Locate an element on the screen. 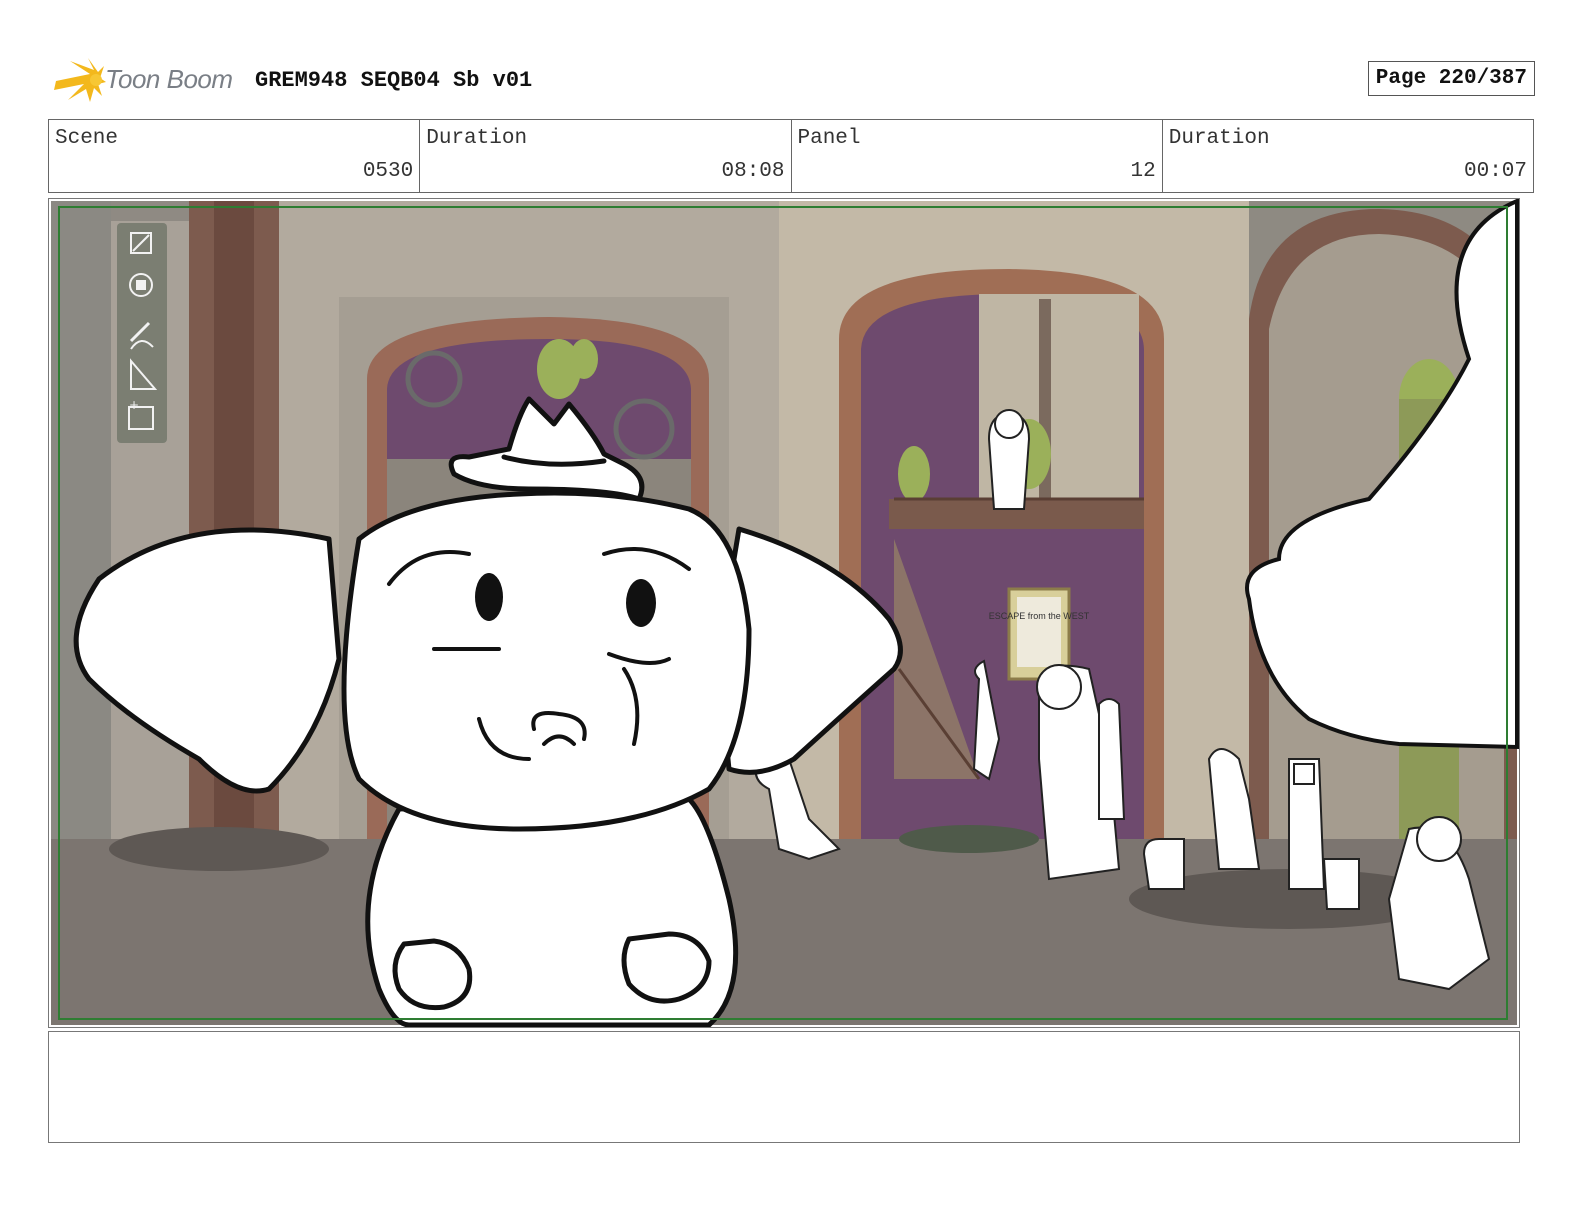 The width and height of the screenshot is (1584, 1224). panel-label: Panel is located at coordinates (829, 138).